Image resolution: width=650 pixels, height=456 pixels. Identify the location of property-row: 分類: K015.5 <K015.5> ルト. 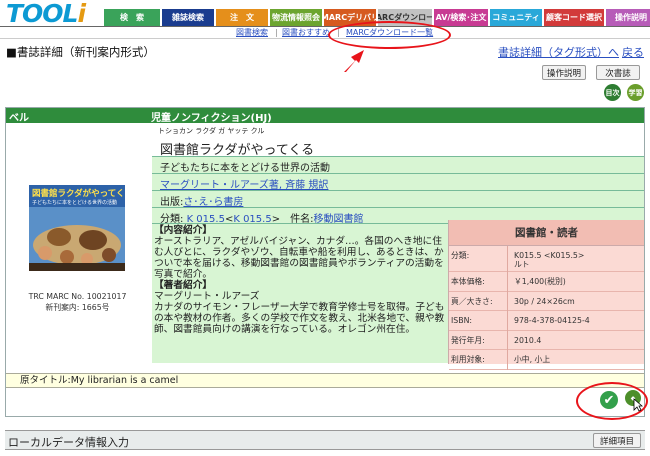
(546, 259).